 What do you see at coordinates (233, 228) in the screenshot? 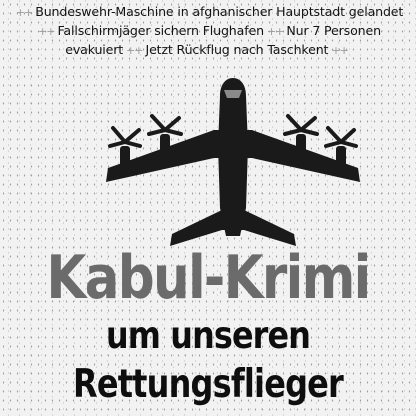
I see `aircraft-tailplane` at bounding box center [233, 228].